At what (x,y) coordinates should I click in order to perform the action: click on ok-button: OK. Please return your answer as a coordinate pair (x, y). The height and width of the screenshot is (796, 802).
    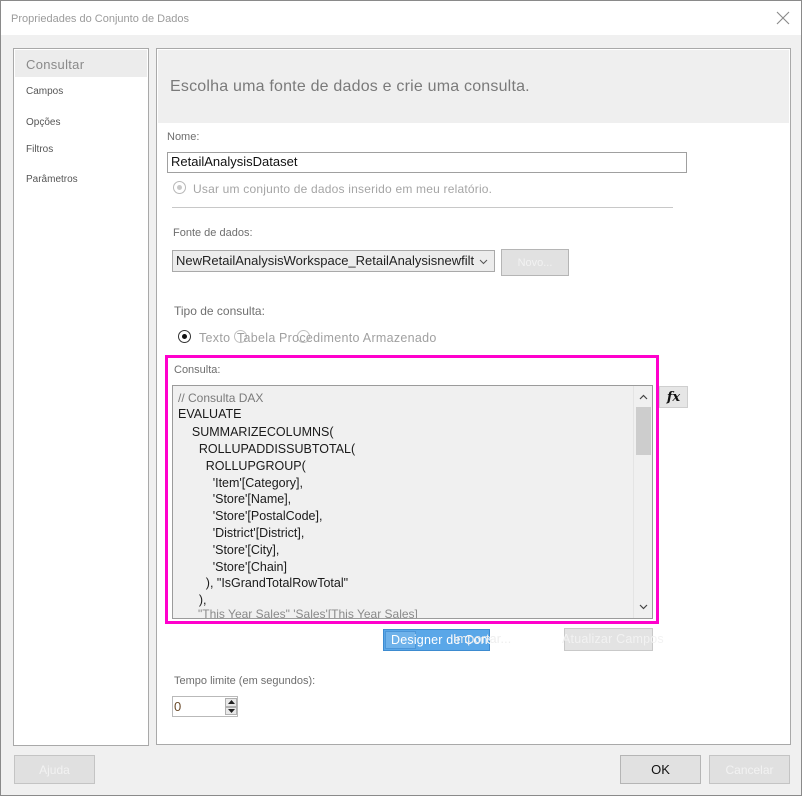
    Looking at the image, I should click on (660, 769).